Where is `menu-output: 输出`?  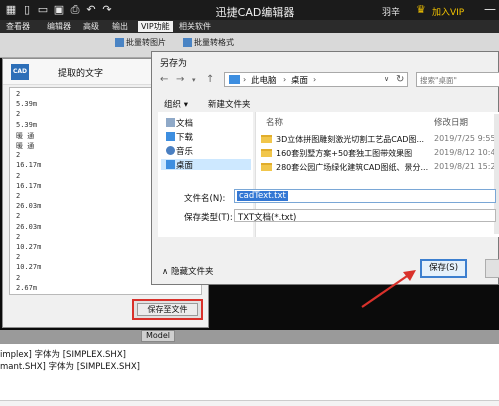
menu-output: 输出 is located at coordinates (120, 26).